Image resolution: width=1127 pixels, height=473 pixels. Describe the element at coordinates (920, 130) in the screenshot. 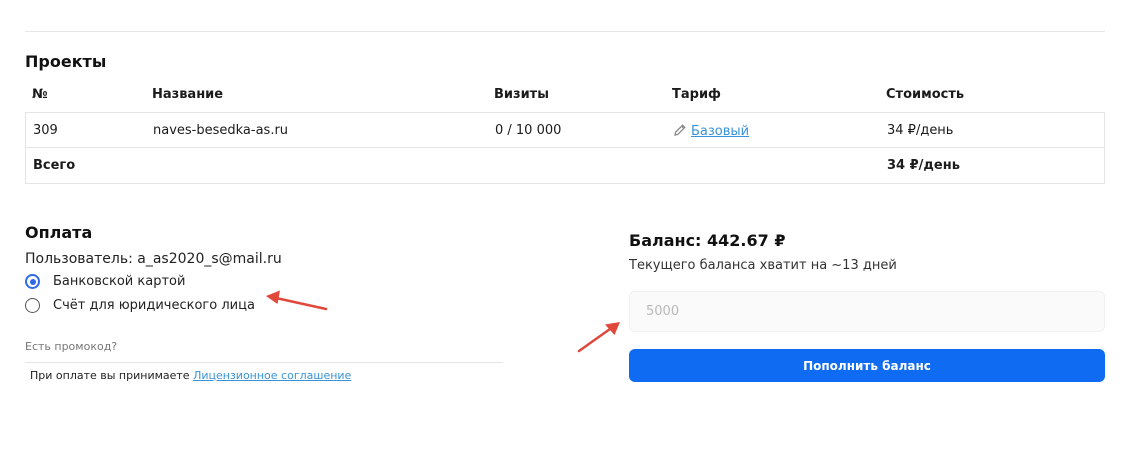

I see `project-cost: 34 ₽/день` at that location.